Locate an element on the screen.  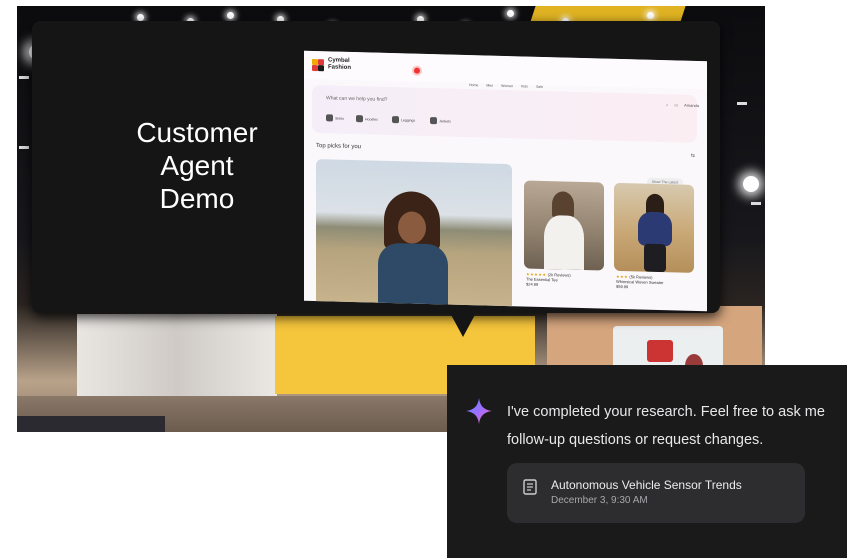
featured-product-card is located at coordinates (414, 235).